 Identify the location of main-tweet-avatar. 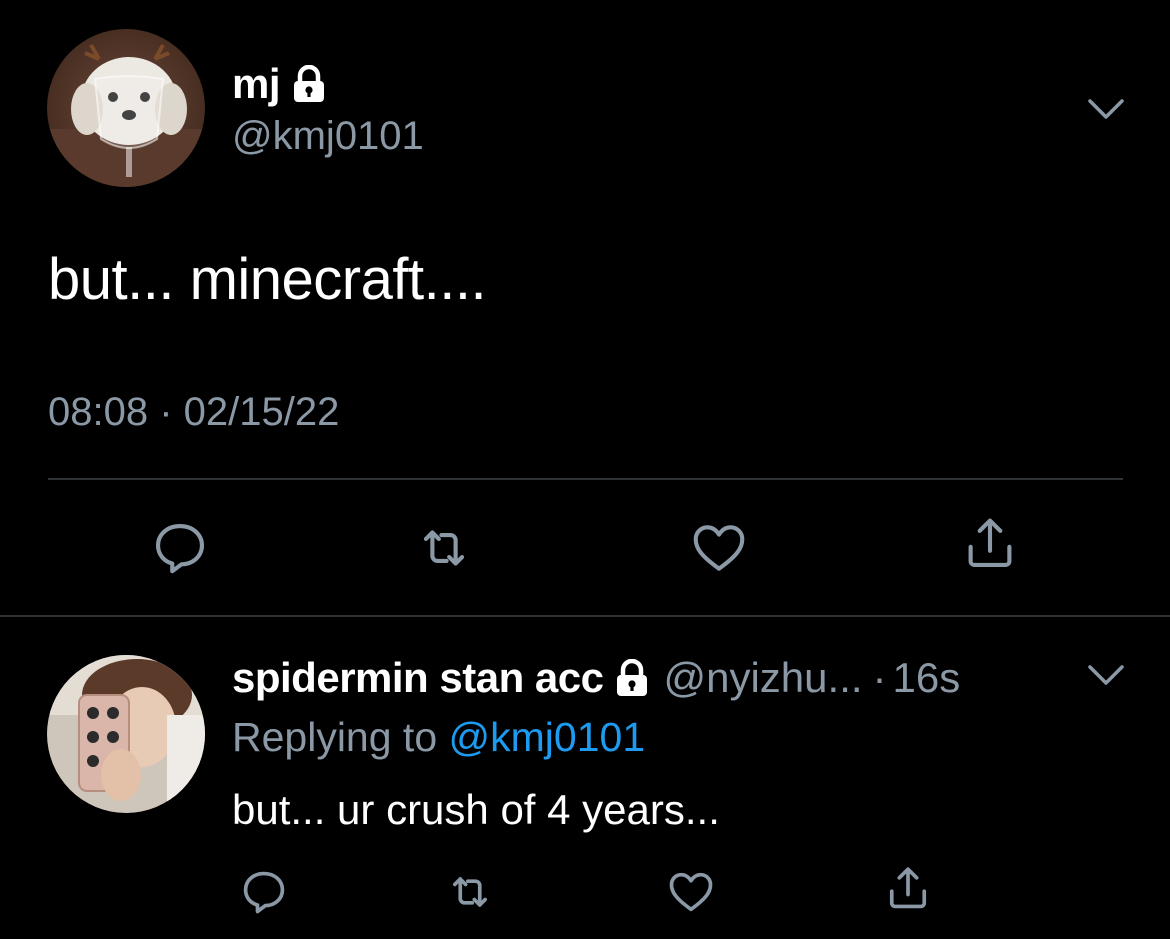
(126, 108).